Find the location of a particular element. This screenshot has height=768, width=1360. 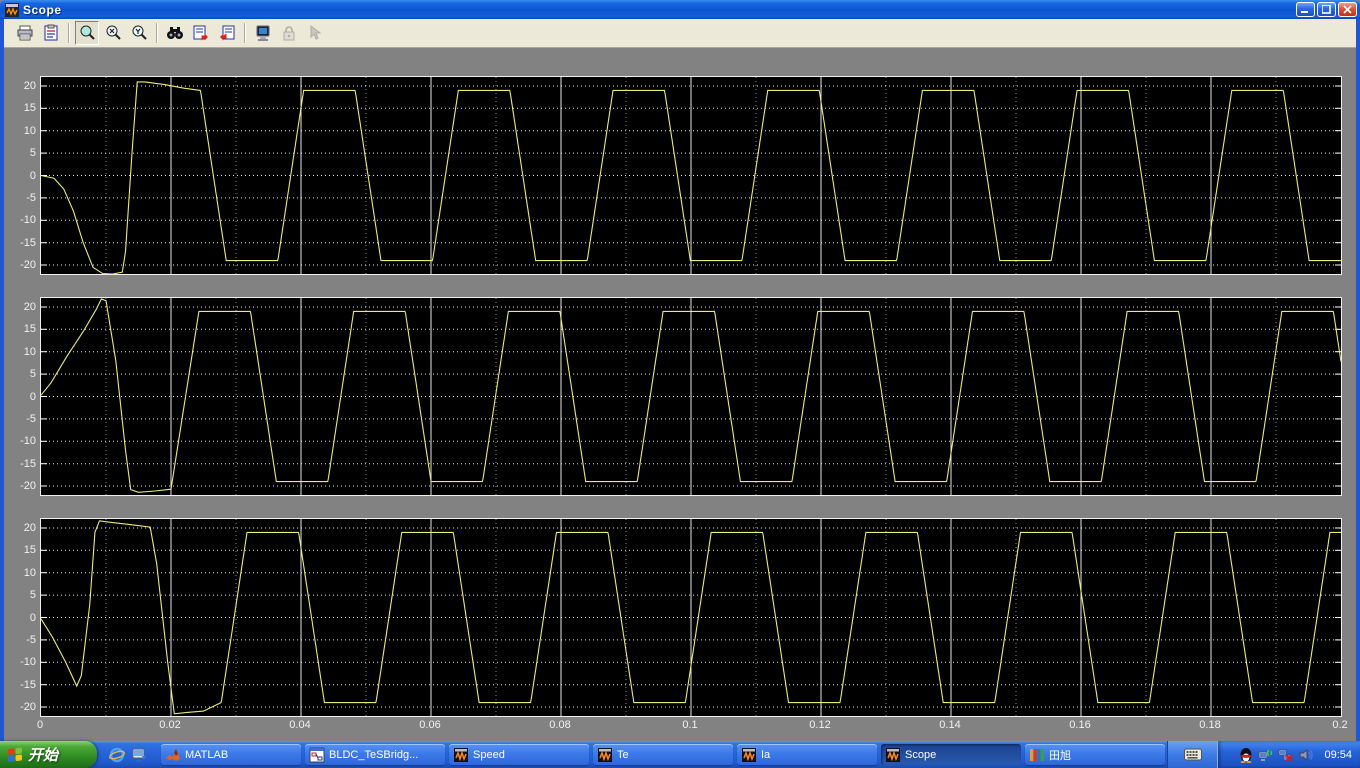

x-tick-label: 0.04 is located at coordinates (300, 725).